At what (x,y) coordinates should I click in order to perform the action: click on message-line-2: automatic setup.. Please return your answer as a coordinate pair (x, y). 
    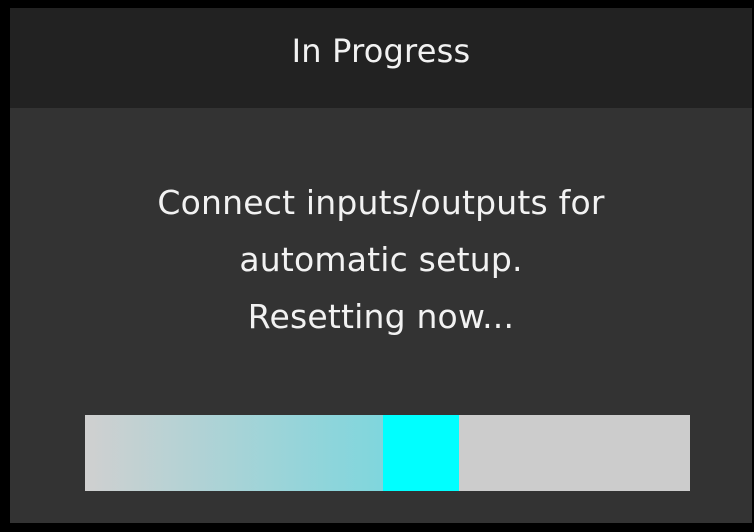
    Looking at the image, I should click on (381, 259).